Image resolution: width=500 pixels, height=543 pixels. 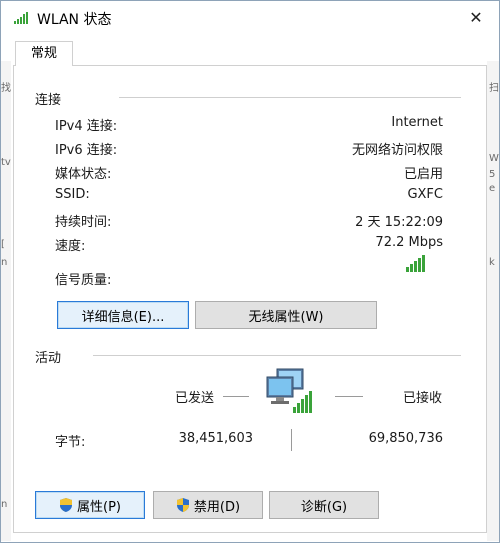 What do you see at coordinates (86, 126) in the screenshot?
I see `ipv4-label: IPv4 连接:` at bounding box center [86, 126].